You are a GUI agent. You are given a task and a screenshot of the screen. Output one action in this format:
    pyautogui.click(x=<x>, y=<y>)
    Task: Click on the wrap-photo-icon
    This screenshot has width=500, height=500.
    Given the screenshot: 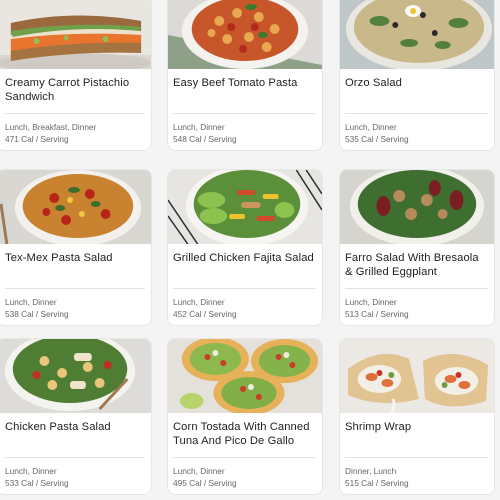 What is the action you would take?
    pyautogui.click(x=417, y=376)
    